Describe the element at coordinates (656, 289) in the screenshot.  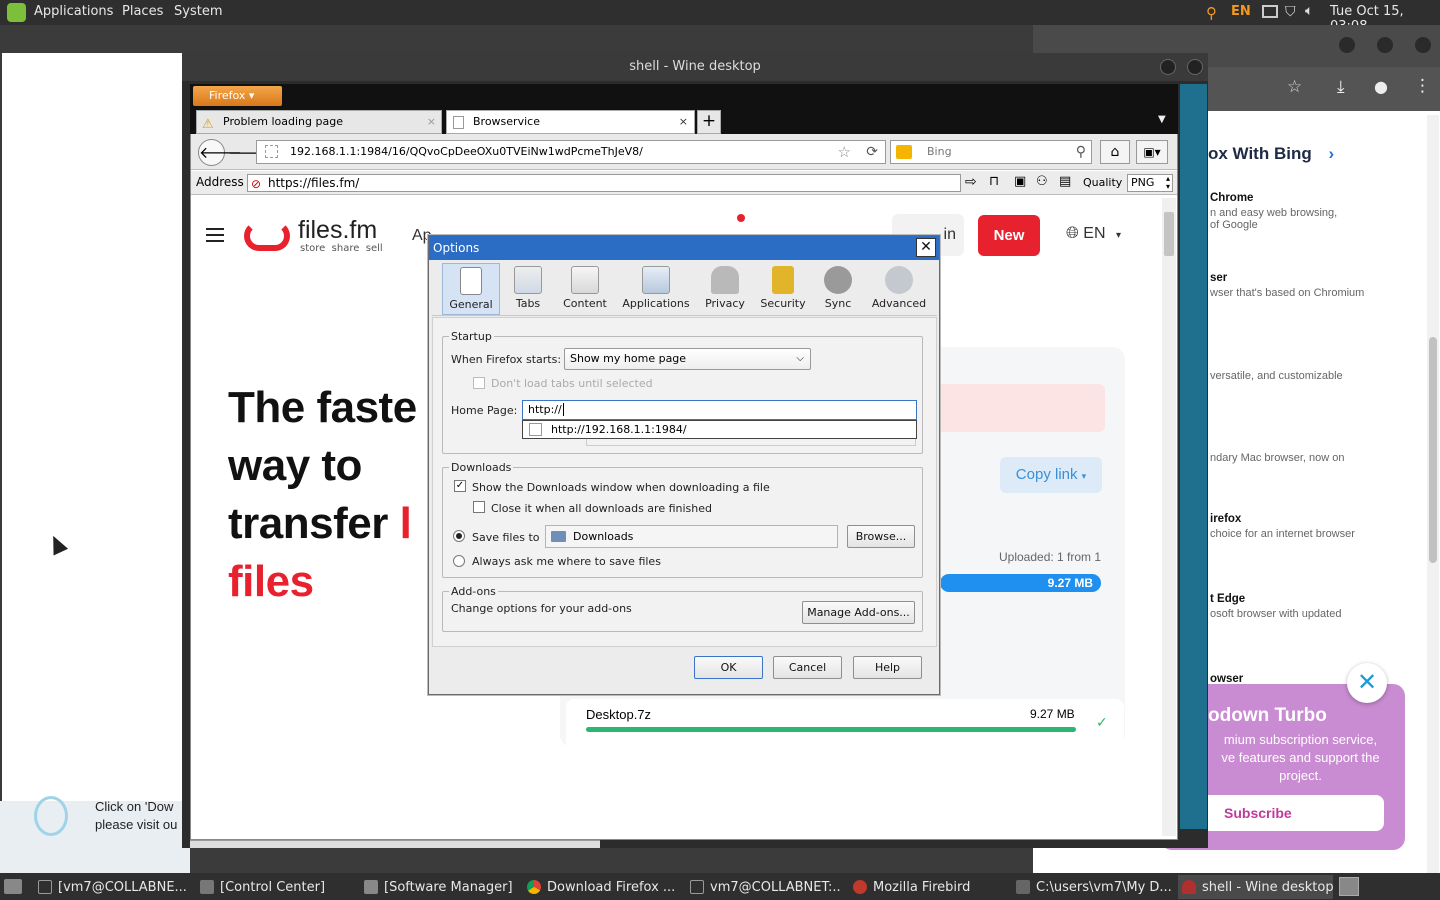
I see `tab-applications: Applications` at that location.